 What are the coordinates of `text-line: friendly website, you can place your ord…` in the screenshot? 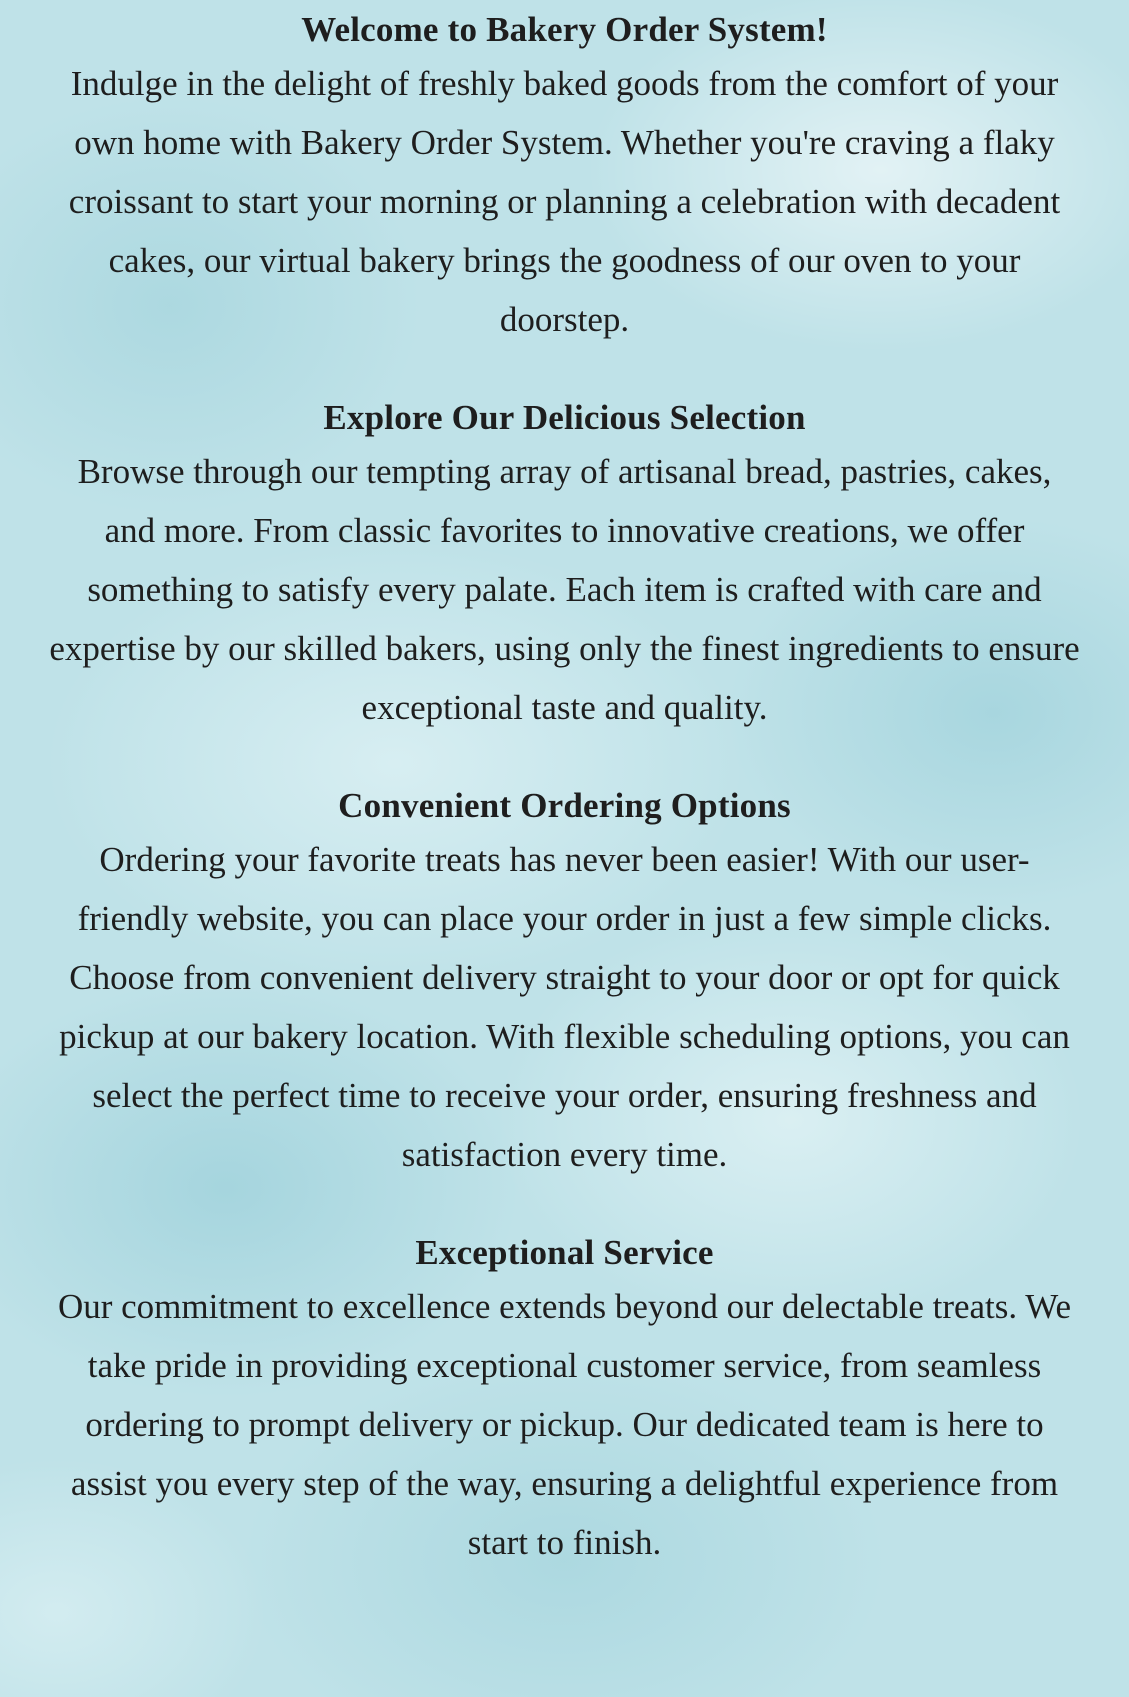 It's located at (564, 918).